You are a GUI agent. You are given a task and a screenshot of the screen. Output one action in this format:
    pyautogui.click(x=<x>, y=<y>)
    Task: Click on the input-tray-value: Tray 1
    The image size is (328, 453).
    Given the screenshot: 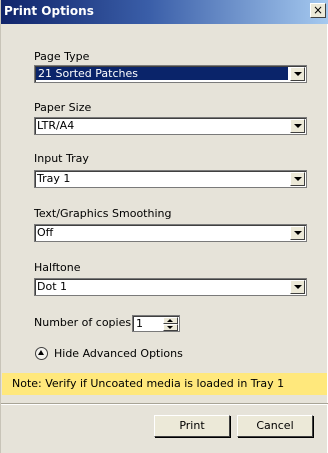 What is the action you would take?
    pyautogui.click(x=54, y=178)
    